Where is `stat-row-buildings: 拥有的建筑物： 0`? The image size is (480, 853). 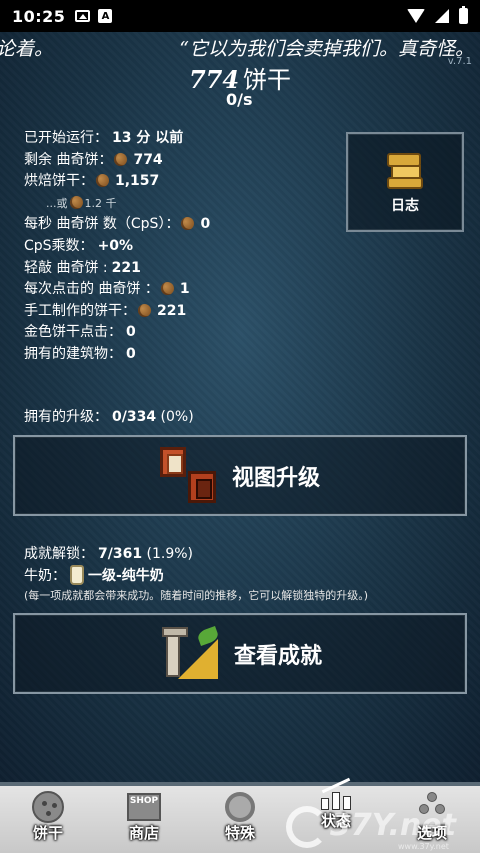 stat-row-buildings: 拥有的建筑物： 0 is located at coordinates (80, 353).